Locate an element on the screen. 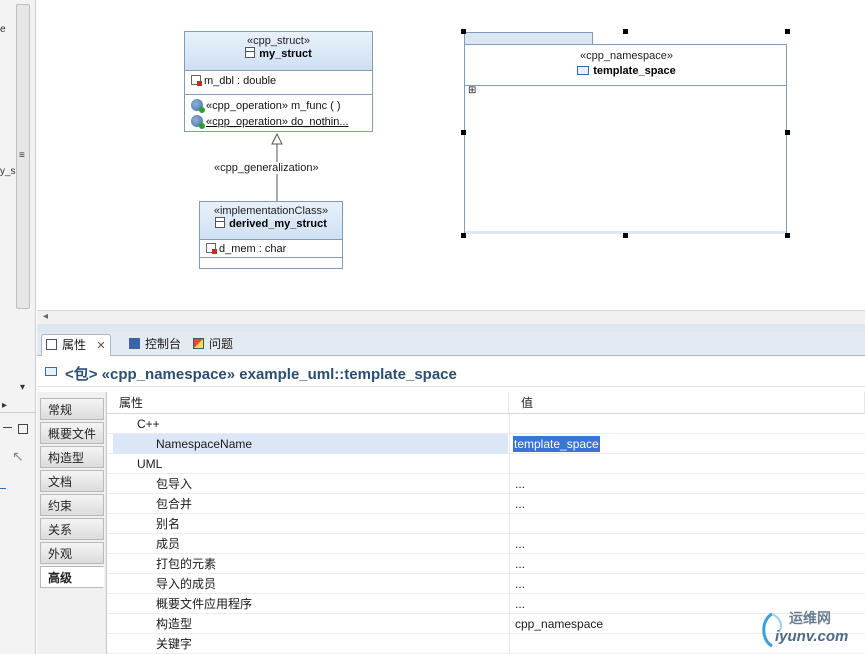  expand-icon: ⊞ is located at coordinates (472, 90).